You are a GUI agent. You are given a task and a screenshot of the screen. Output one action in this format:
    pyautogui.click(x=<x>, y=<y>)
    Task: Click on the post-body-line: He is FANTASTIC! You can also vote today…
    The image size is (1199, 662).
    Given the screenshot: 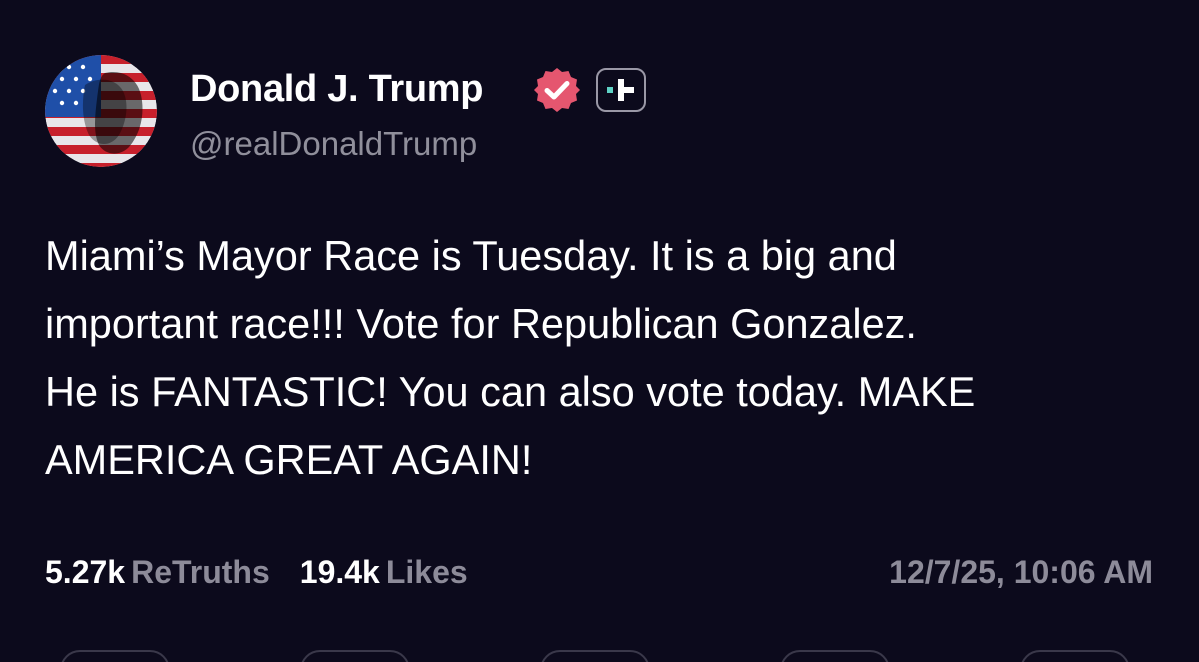 What is the action you would take?
    pyautogui.click(x=510, y=391)
    